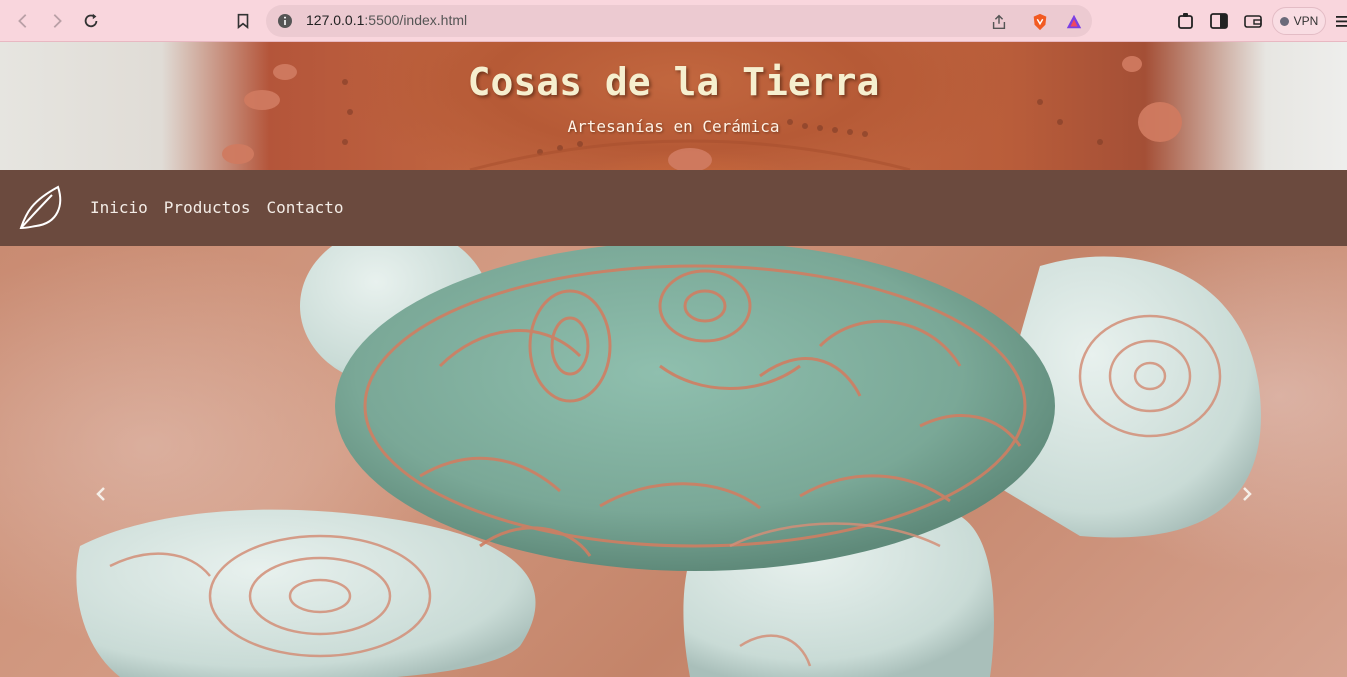 This screenshot has width=1347, height=677. Describe the element at coordinates (999, 22) in the screenshot. I see `share-icon` at that location.